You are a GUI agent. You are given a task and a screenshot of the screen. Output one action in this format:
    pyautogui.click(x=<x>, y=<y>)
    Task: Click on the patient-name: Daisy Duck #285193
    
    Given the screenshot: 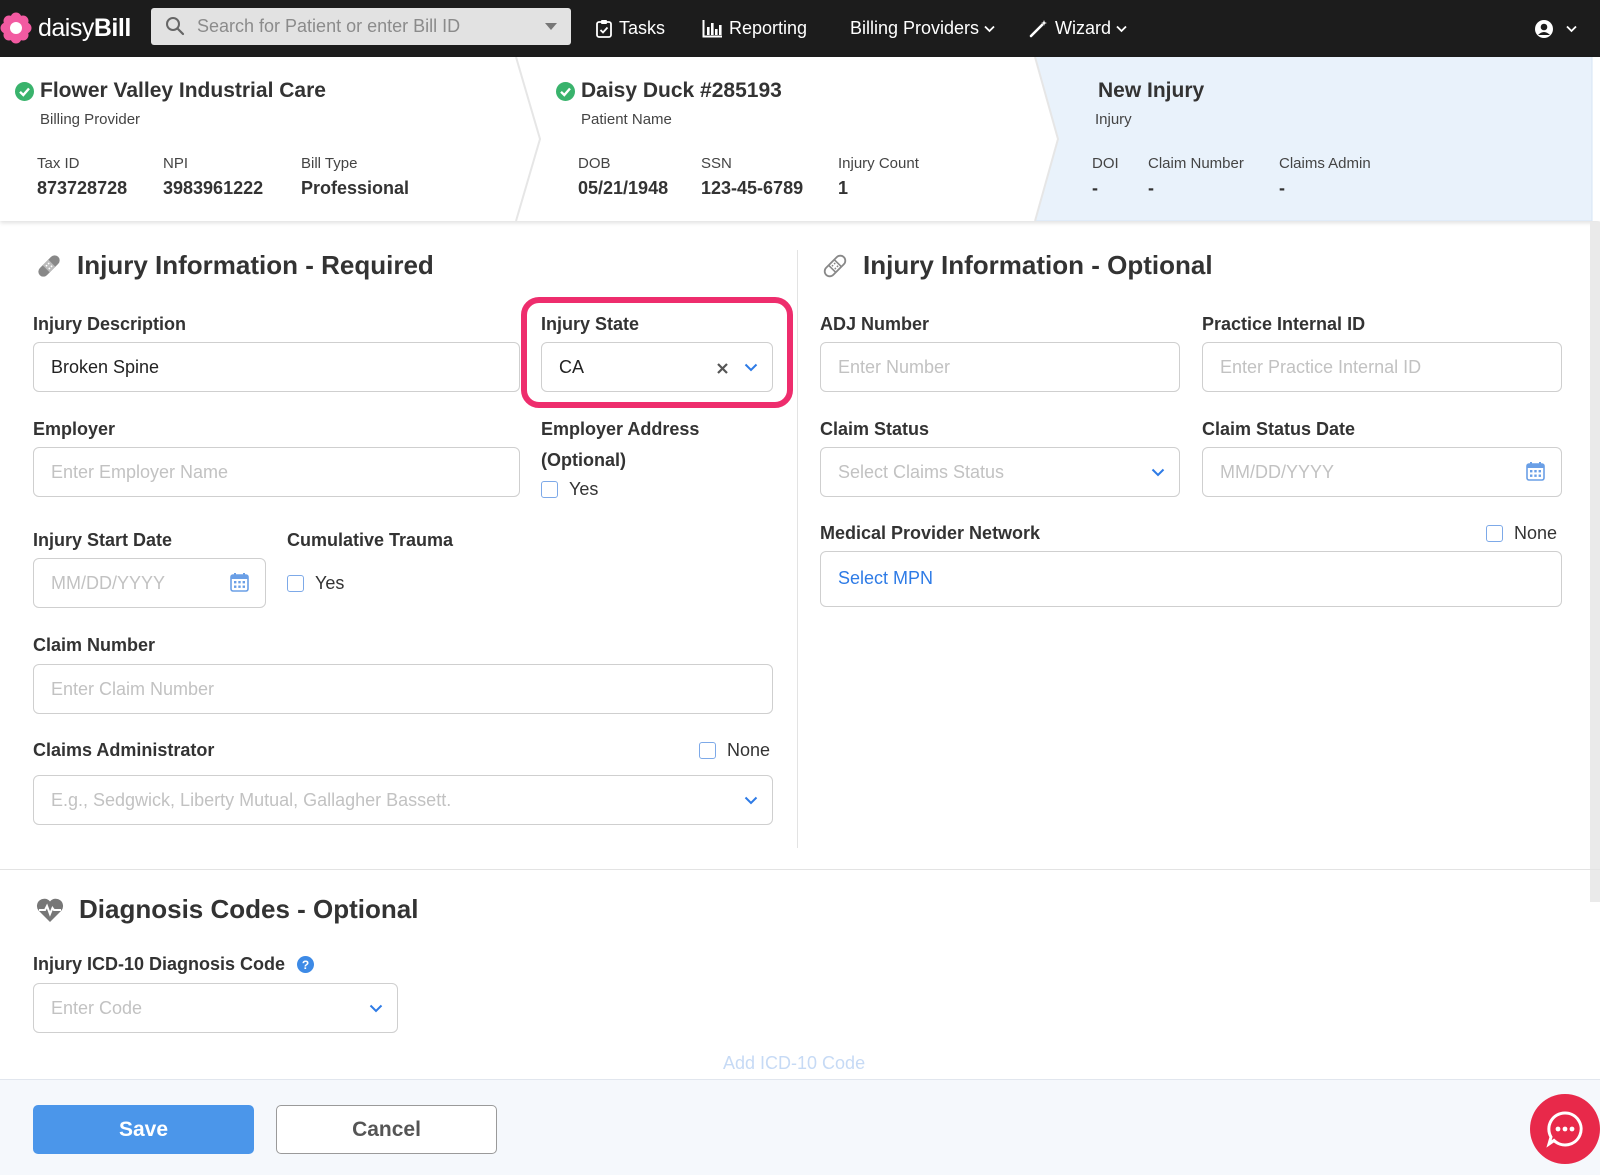 What is the action you would take?
    pyautogui.click(x=681, y=90)
    